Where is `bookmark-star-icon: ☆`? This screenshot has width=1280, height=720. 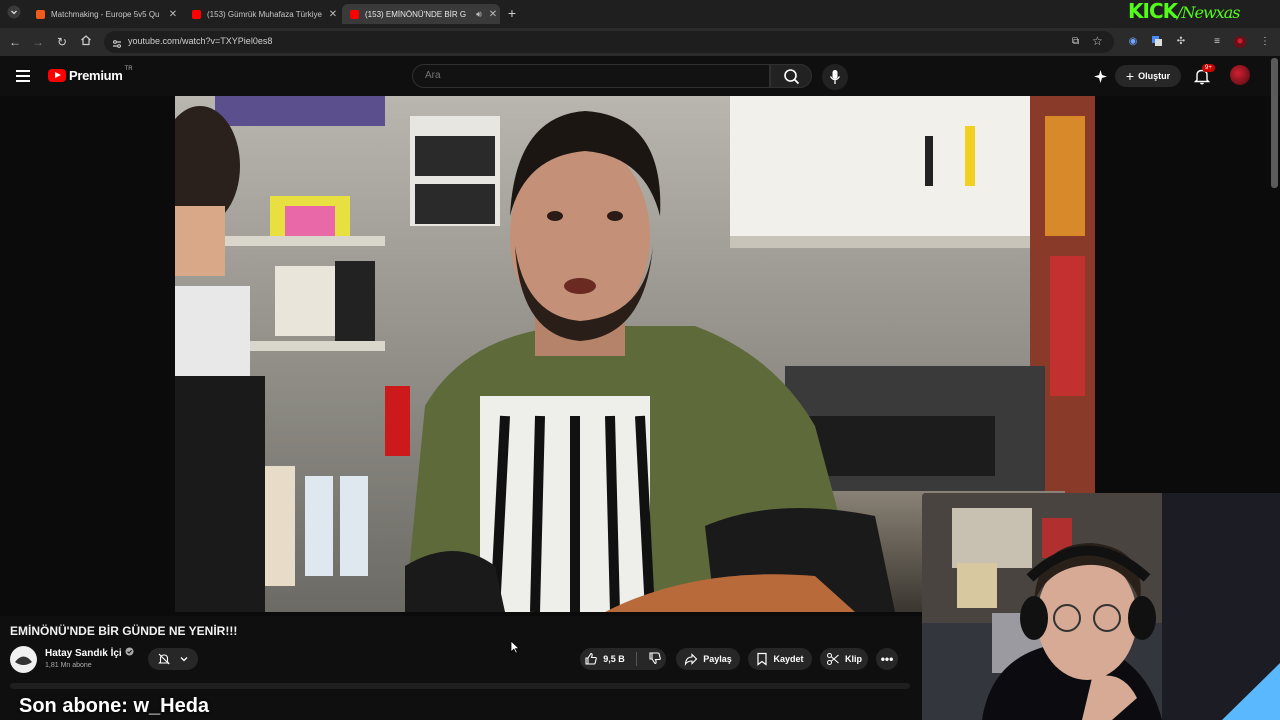
bookmark-star-icon: ☆ is located at coordinates (1097, 41).